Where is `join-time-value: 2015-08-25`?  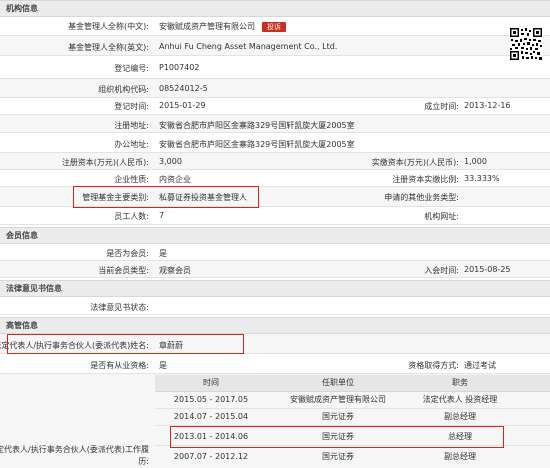 join-time-value: 2015-08-25 is located at coordinates (487, 269).